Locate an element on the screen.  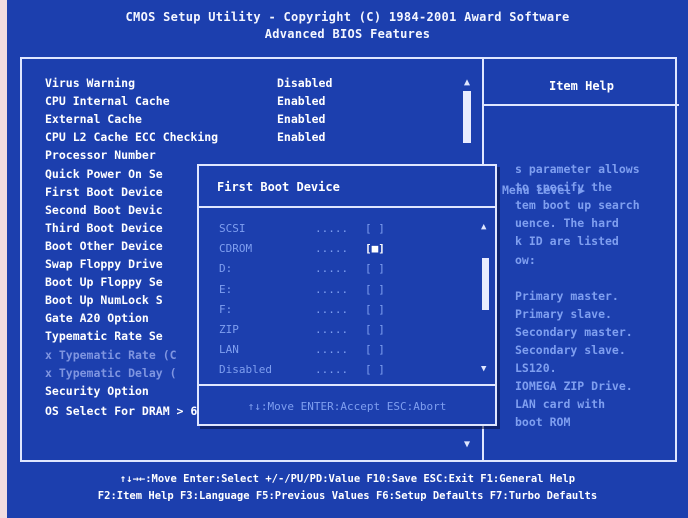
setting-label: x Typematic Rate (C is located at coordinates (111, 354).